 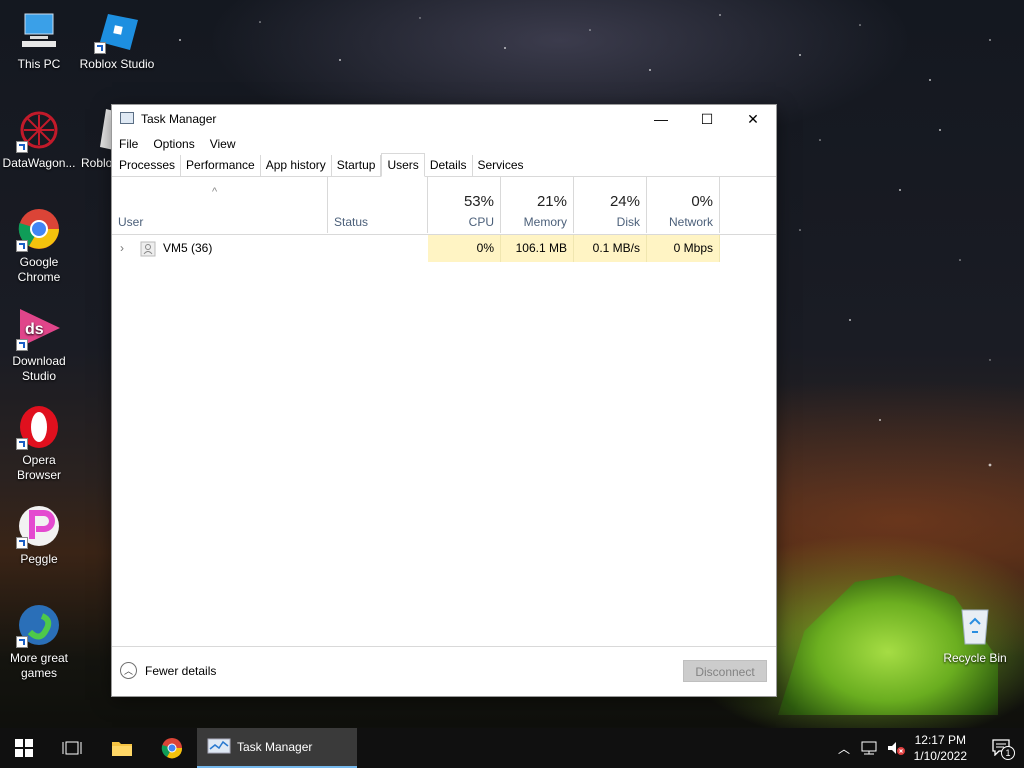 I want to click on task-view-button, so click(x=72, y=748).